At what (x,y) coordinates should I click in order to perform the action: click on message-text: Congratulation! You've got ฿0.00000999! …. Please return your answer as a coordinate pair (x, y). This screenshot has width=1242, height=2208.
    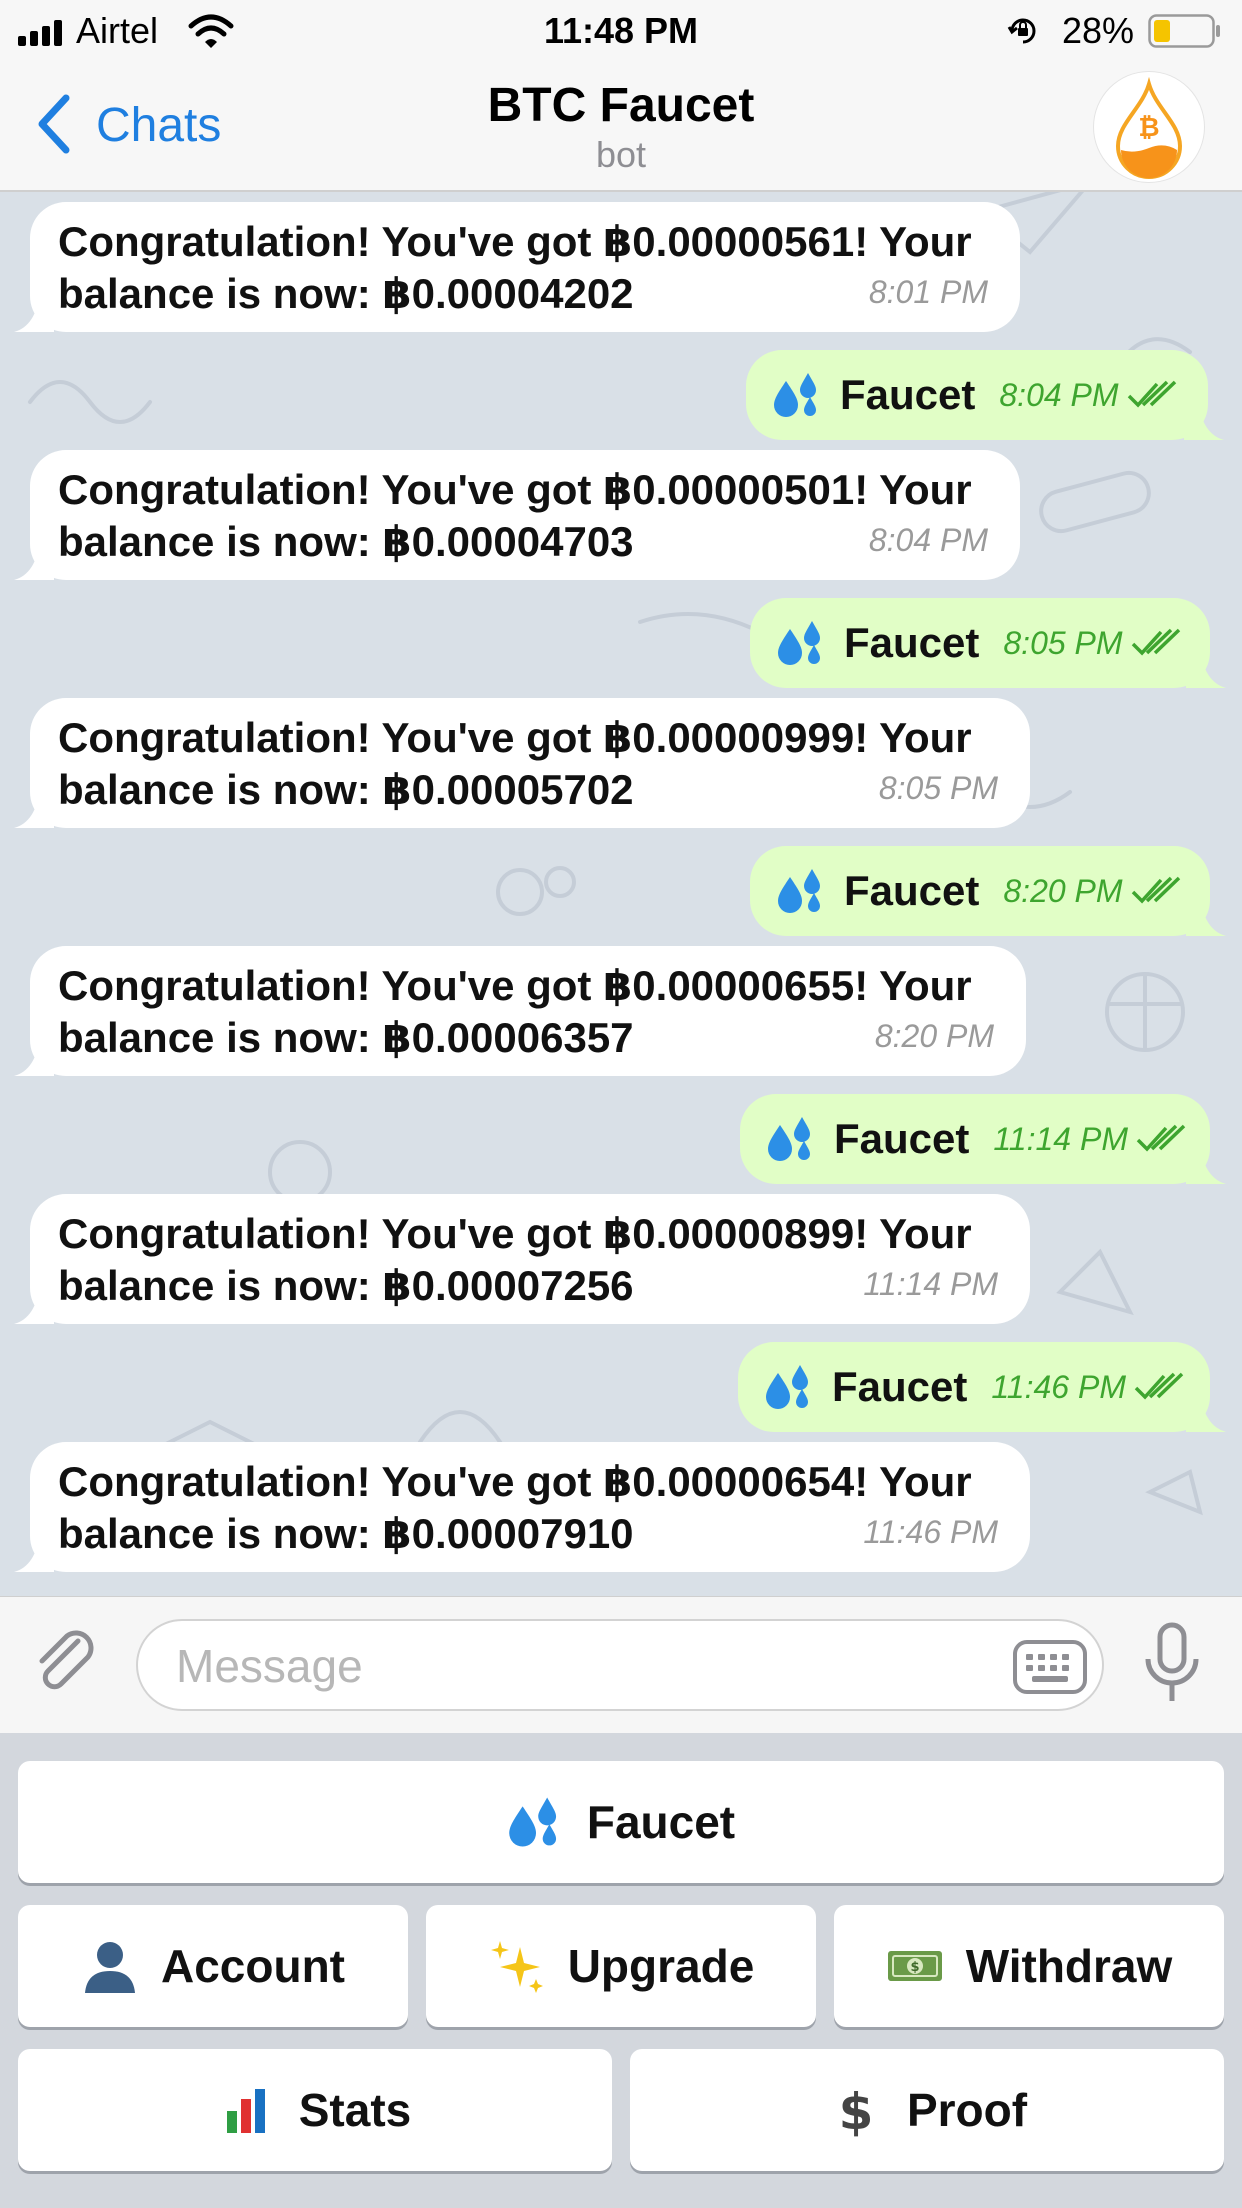
    Looking at the image, I should click on (515, 763).